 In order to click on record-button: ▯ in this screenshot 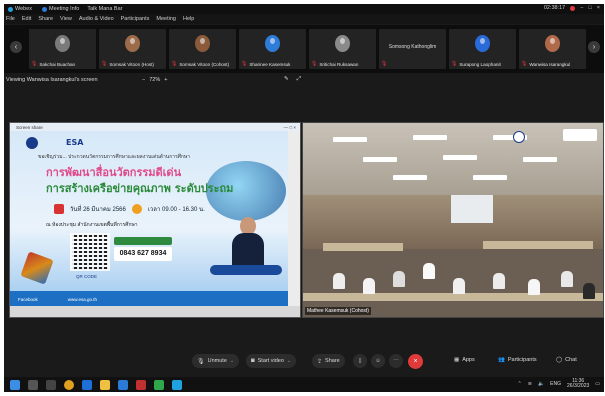, I will do `click(360, 361)`.